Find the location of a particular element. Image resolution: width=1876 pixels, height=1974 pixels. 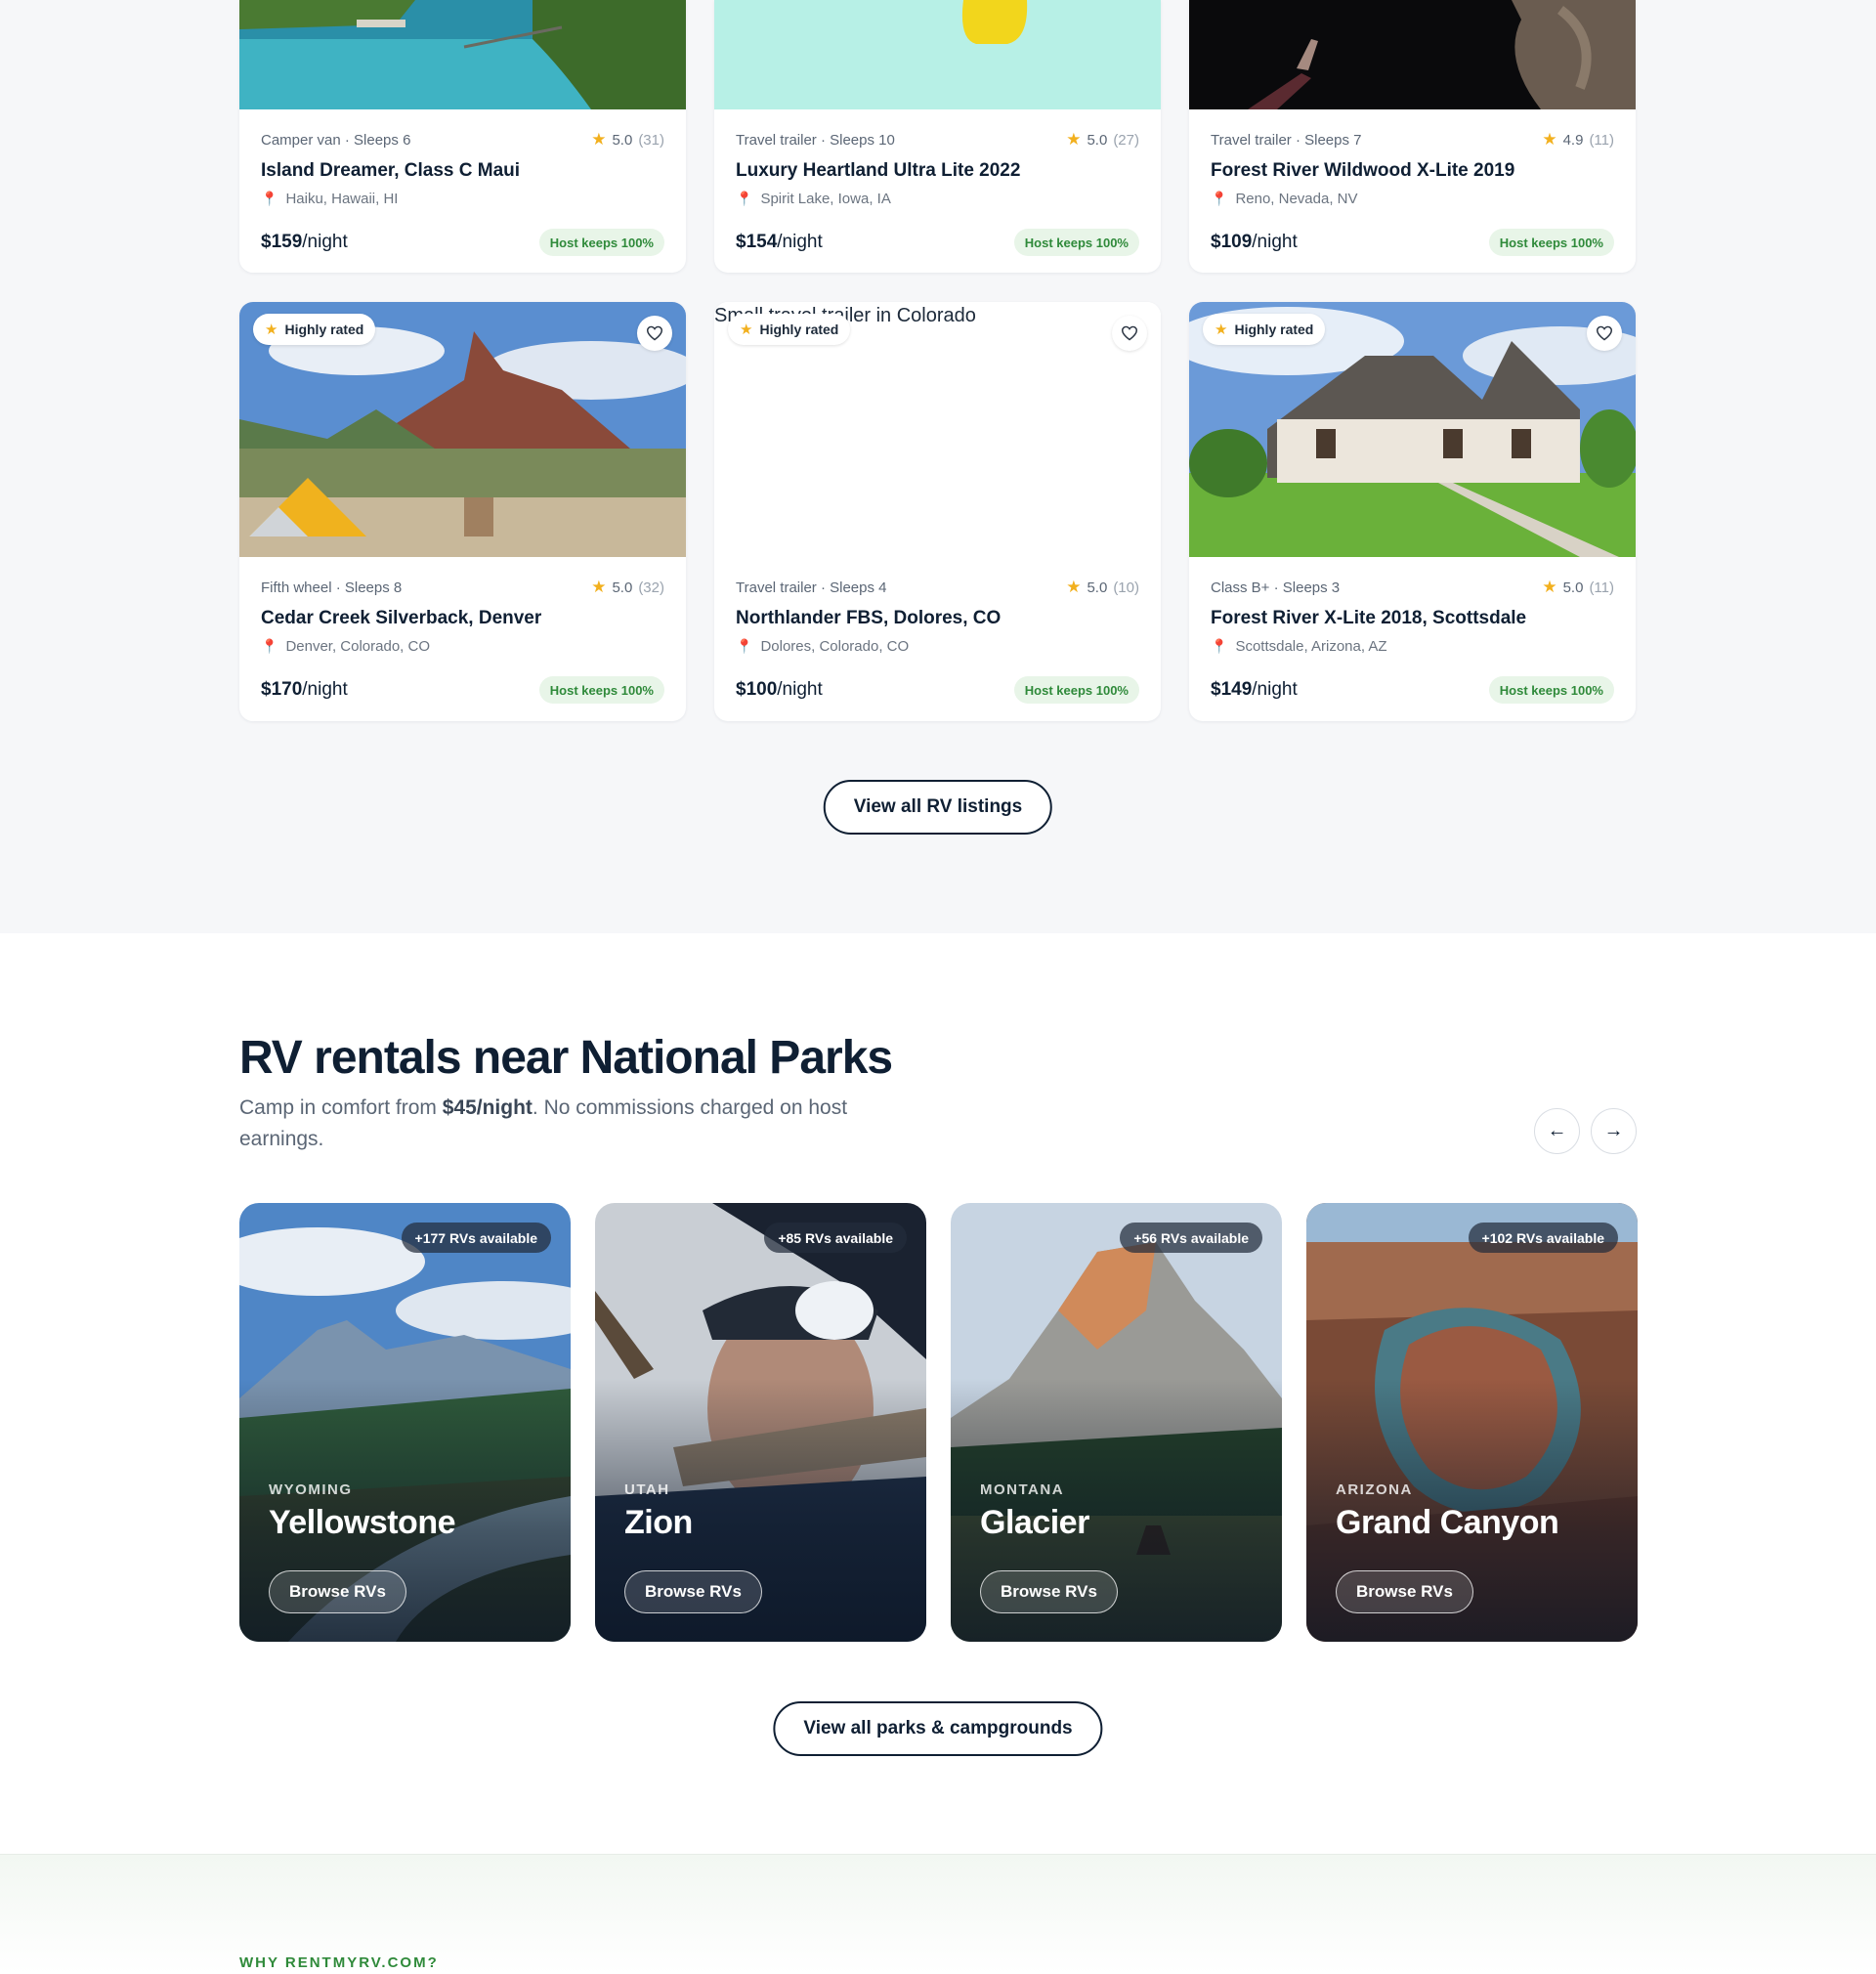

listing-price: $149/night is located at coordinates (1254, 690).